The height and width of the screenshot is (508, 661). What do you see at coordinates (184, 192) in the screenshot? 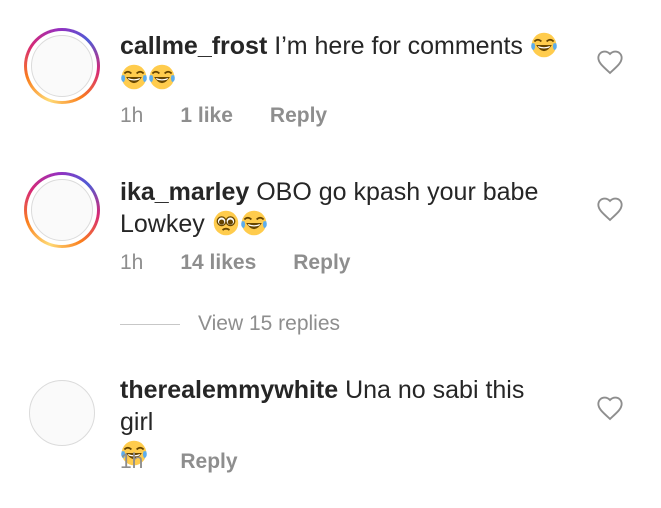
I see `comment-username: ika_marley` at bounding box center [184, 192].